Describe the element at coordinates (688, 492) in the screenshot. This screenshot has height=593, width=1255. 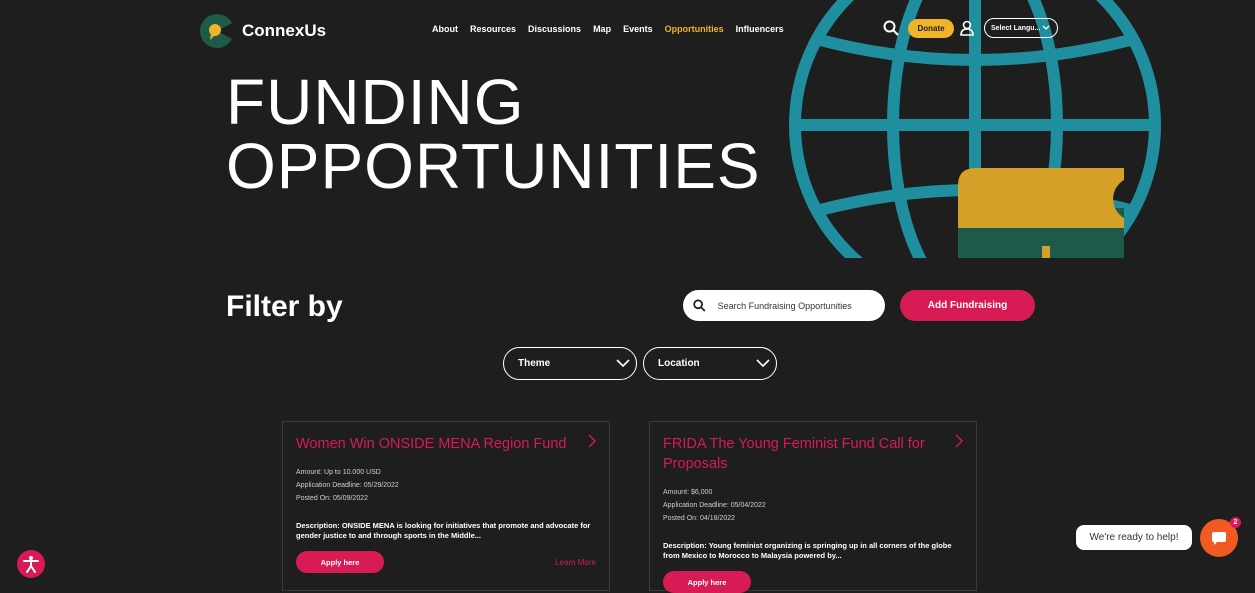
I see `card-amount: Amount: $6,000` at that location.